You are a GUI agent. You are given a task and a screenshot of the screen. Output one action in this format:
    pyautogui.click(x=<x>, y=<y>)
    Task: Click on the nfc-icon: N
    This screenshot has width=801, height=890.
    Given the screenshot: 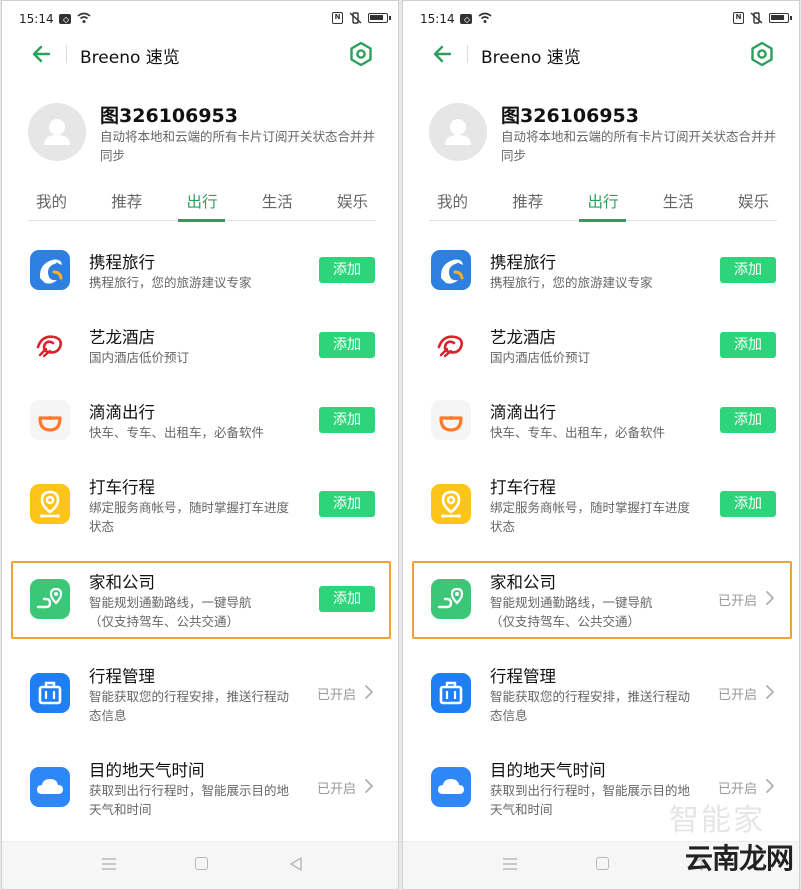 What is the action you would take?
    pyautogui.click(x=738, y=18)
    